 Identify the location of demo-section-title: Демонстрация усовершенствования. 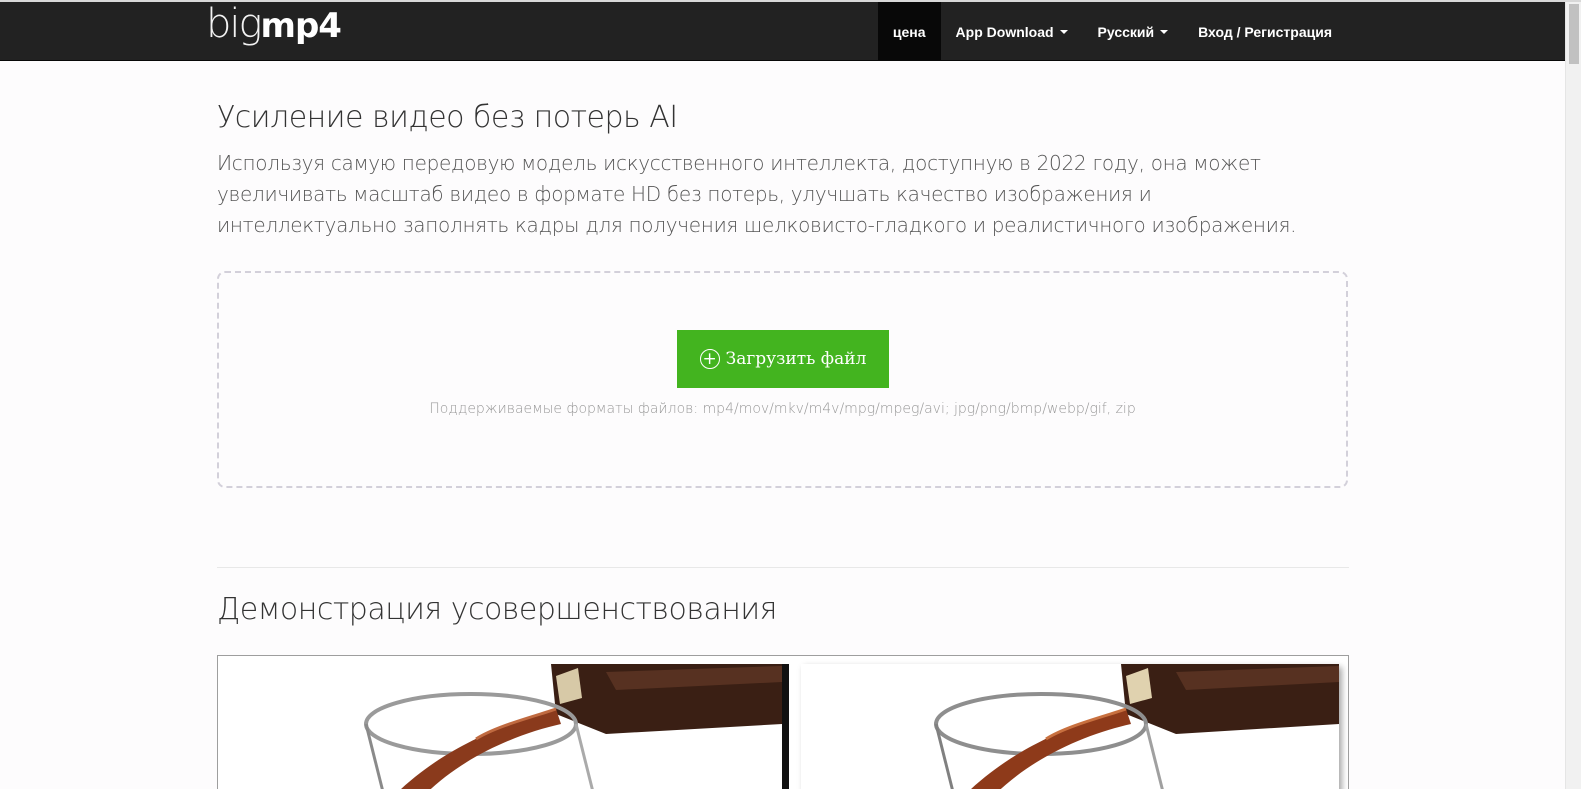
(497, 609).